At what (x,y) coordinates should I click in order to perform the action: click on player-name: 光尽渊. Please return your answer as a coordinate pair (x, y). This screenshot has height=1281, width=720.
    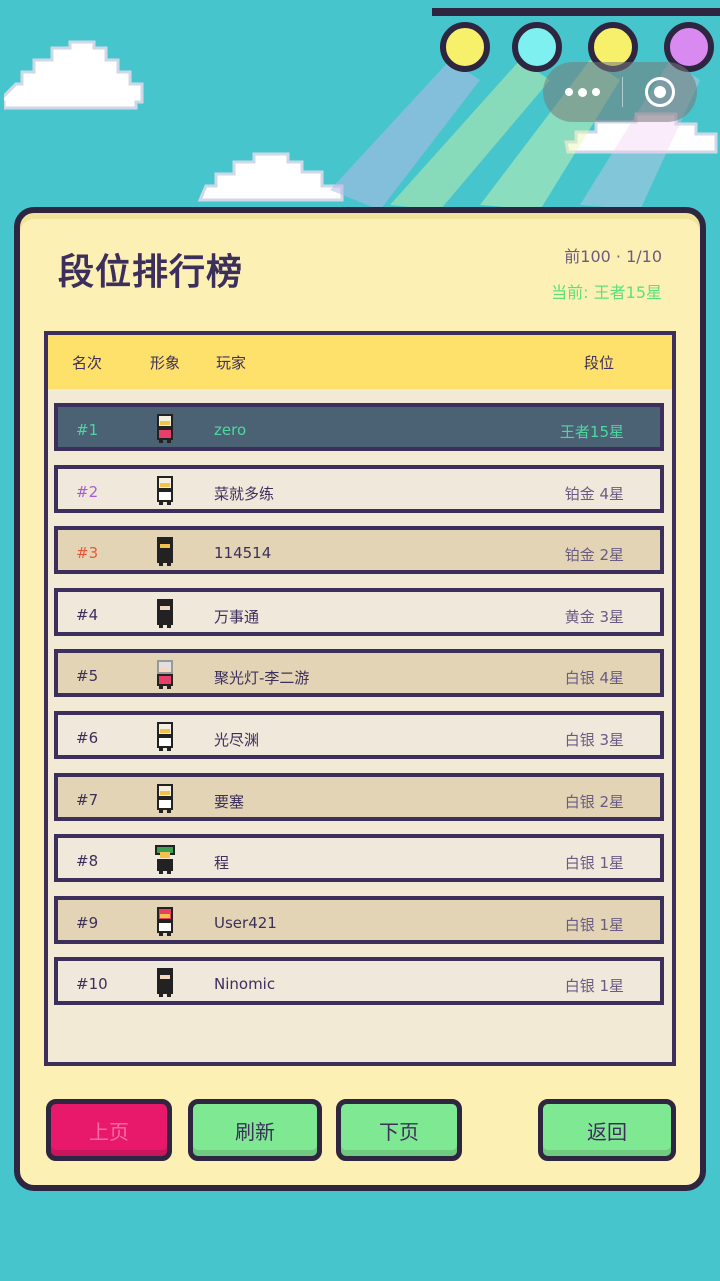
    Looking at the image, I should click on (237, 739).